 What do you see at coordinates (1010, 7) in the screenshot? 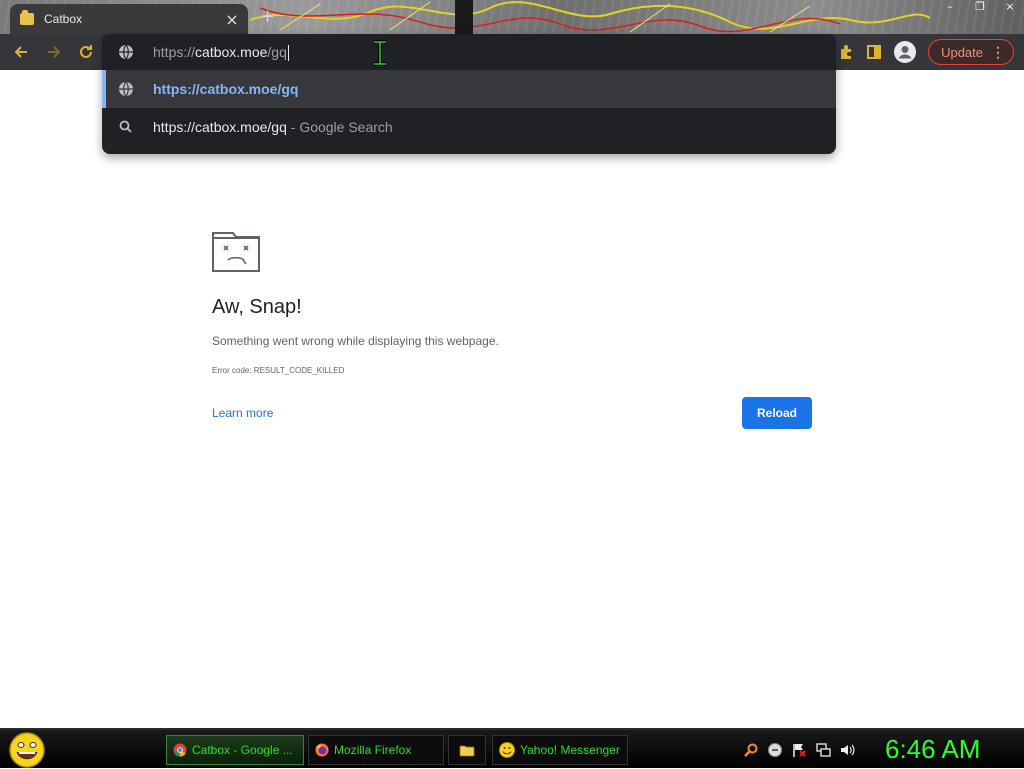
I see `close-window-button: ×` at bounding box center [1010, 7].